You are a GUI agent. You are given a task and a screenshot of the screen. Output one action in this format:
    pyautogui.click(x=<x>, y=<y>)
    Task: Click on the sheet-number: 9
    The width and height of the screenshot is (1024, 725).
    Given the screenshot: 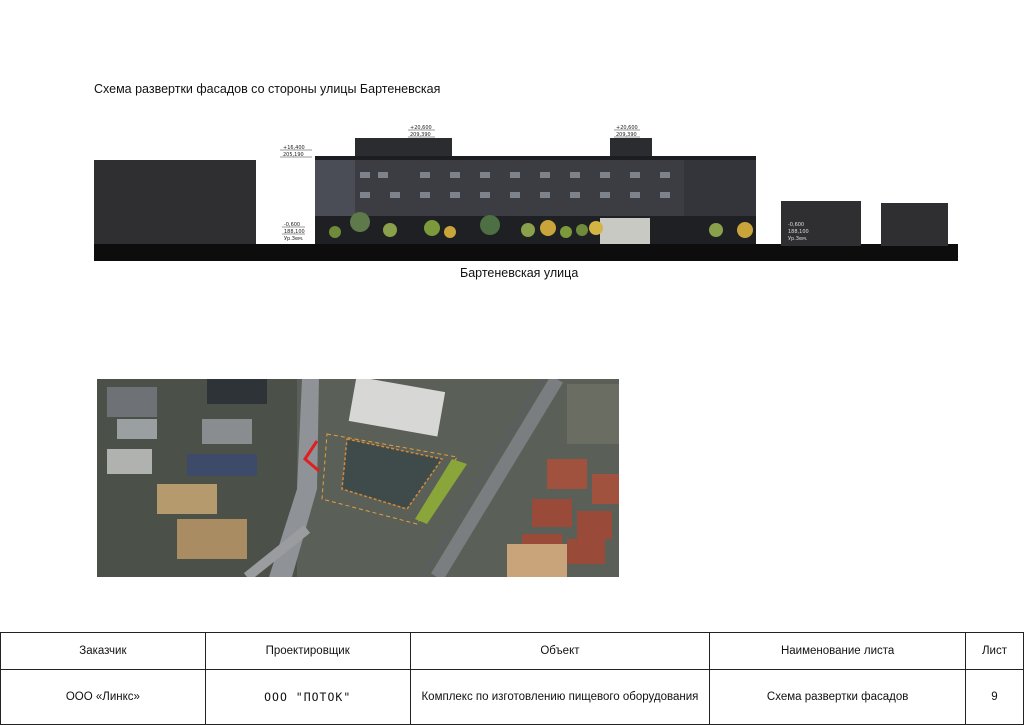 What is the action you would take?
    pyautogui.click(x=994, y=697)
    